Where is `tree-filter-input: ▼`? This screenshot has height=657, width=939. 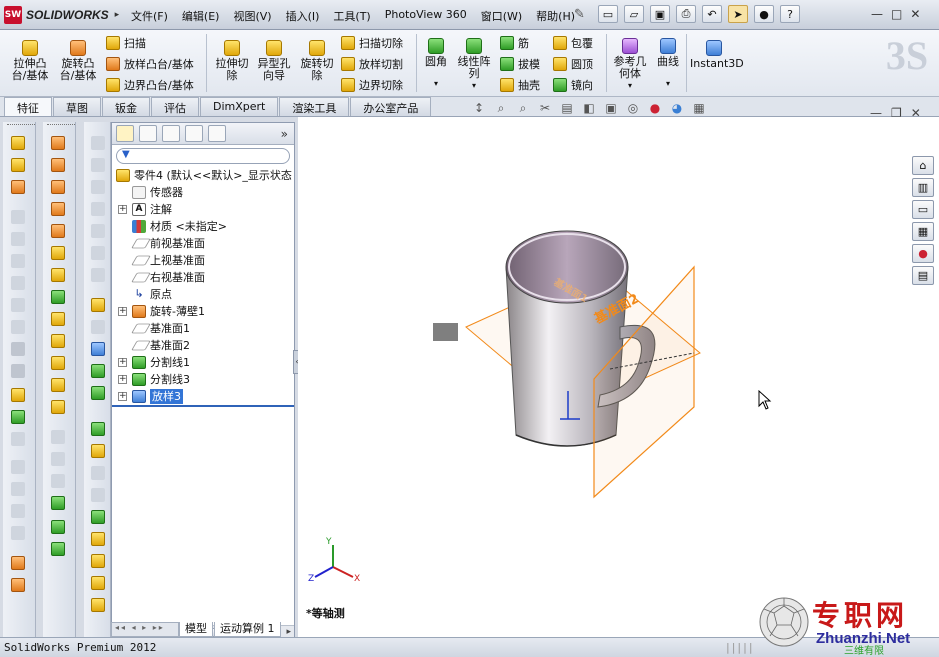
tree-filter-input: ▼ is located at coordinates (203, 156).